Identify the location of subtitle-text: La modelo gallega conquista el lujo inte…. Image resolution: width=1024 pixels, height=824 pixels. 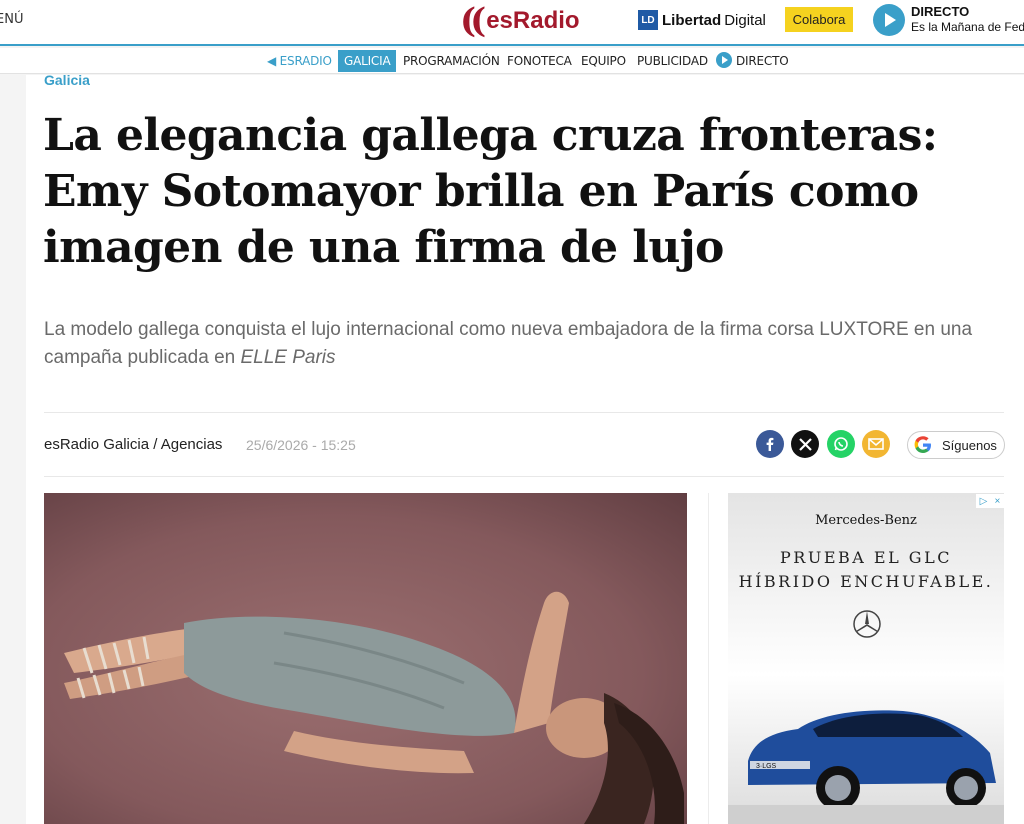
(508, 343).